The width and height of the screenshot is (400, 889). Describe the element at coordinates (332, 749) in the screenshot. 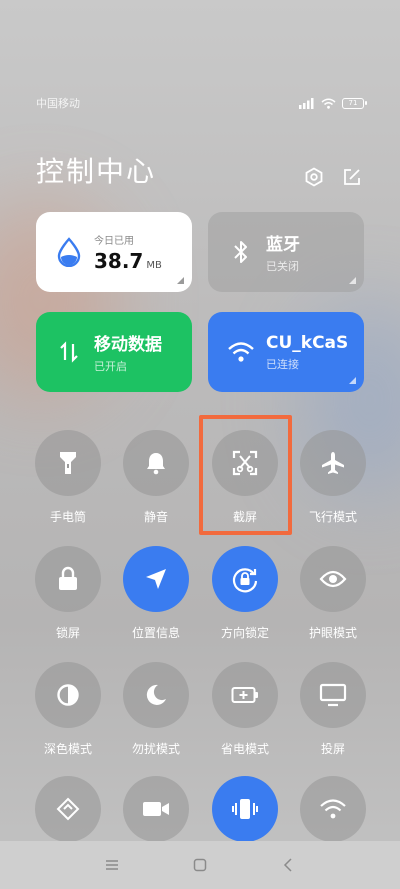

I see `tile-label: 投屏` at that location.